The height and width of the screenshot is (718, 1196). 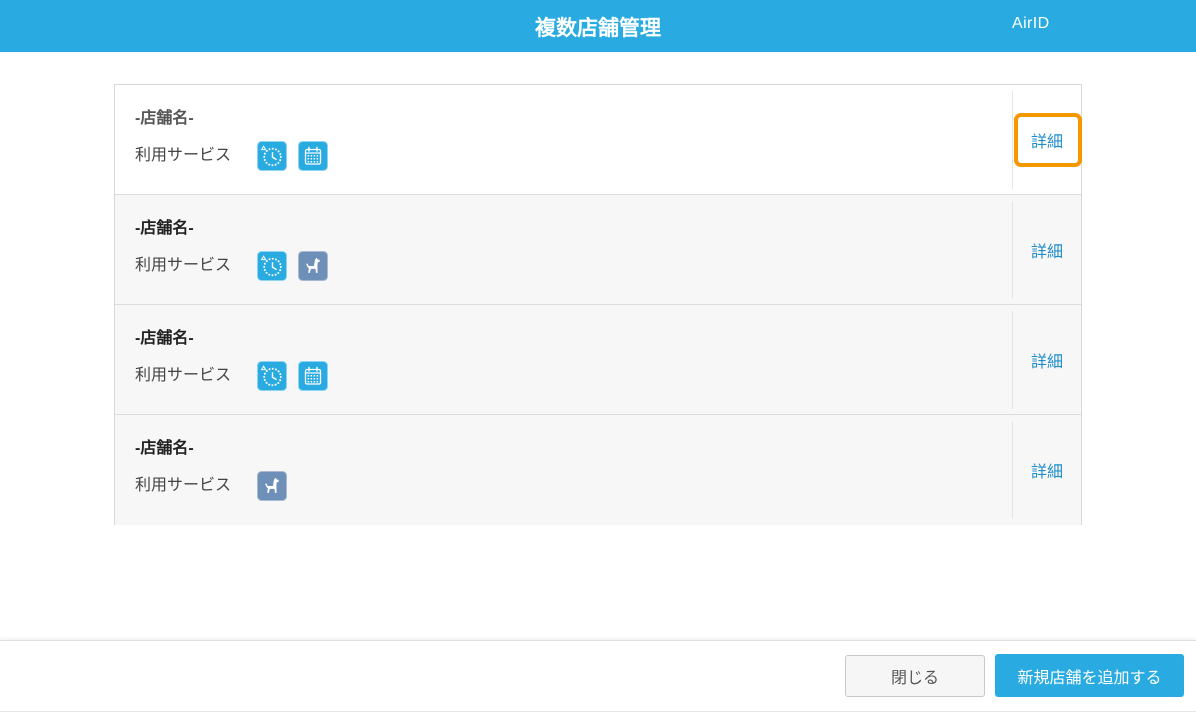 What do you see at coordinates (1089, 675) in the screenshot?
I see `add-store-button: 新規店舗を追加する` at bounding box center [1089, 675].